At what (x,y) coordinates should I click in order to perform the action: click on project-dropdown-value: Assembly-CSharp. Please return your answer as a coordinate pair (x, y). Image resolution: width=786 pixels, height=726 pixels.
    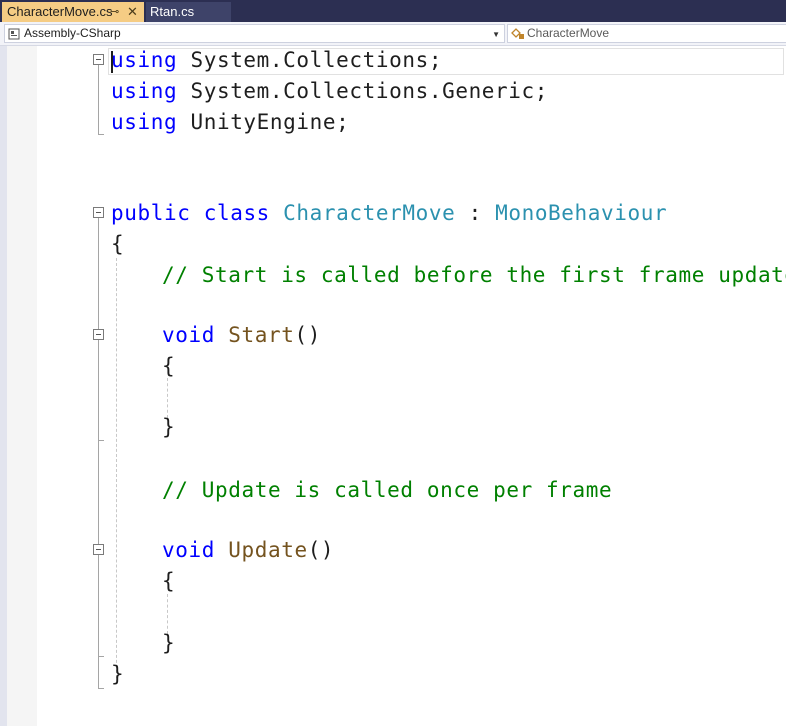
    Looking at the image, I should click on (72, 33).